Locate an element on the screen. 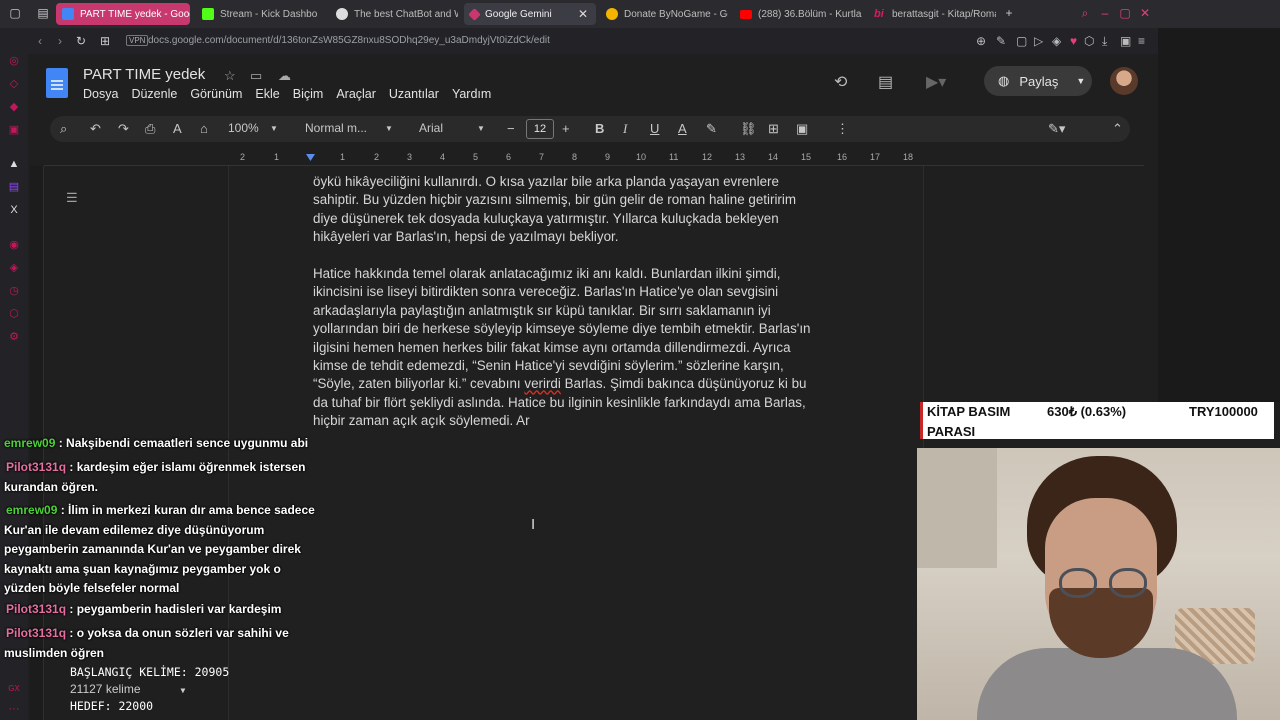 The width and height of the screenshot is (1280, 720). spelling-error: verirdi is located at coordinates (542, 383).